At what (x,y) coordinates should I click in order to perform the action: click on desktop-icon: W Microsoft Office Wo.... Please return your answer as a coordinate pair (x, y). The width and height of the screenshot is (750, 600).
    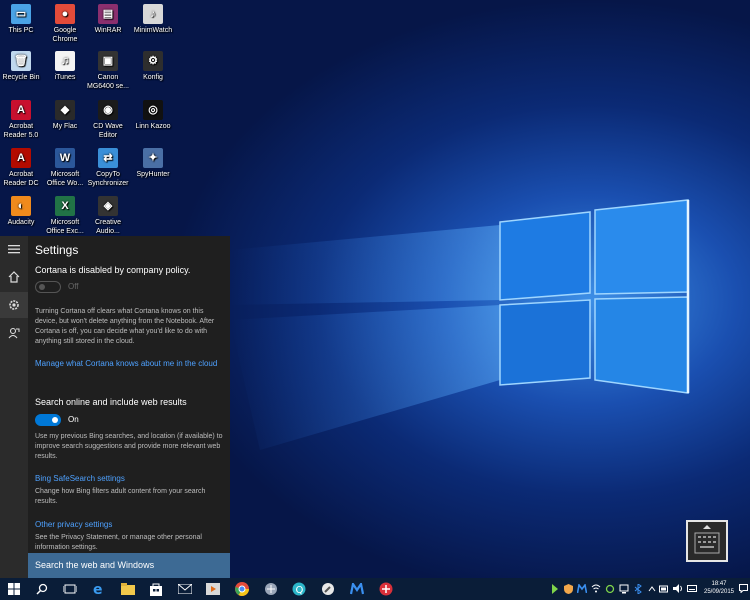
    Looking at the image, I should click on (65, 168).